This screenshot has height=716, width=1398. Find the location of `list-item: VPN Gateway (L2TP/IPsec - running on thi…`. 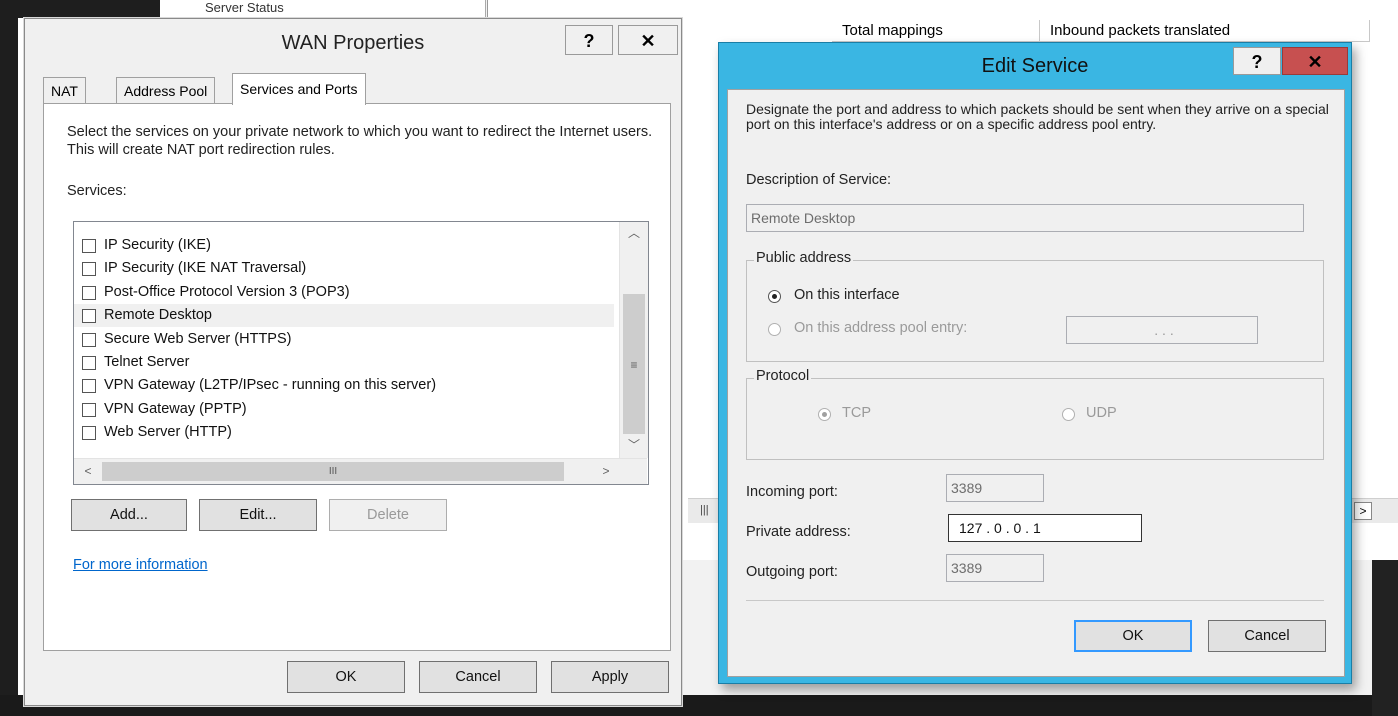

list-item: VPN Gateway (L2TP/IPsec - running on thi… is located at coordinates (344, 385).